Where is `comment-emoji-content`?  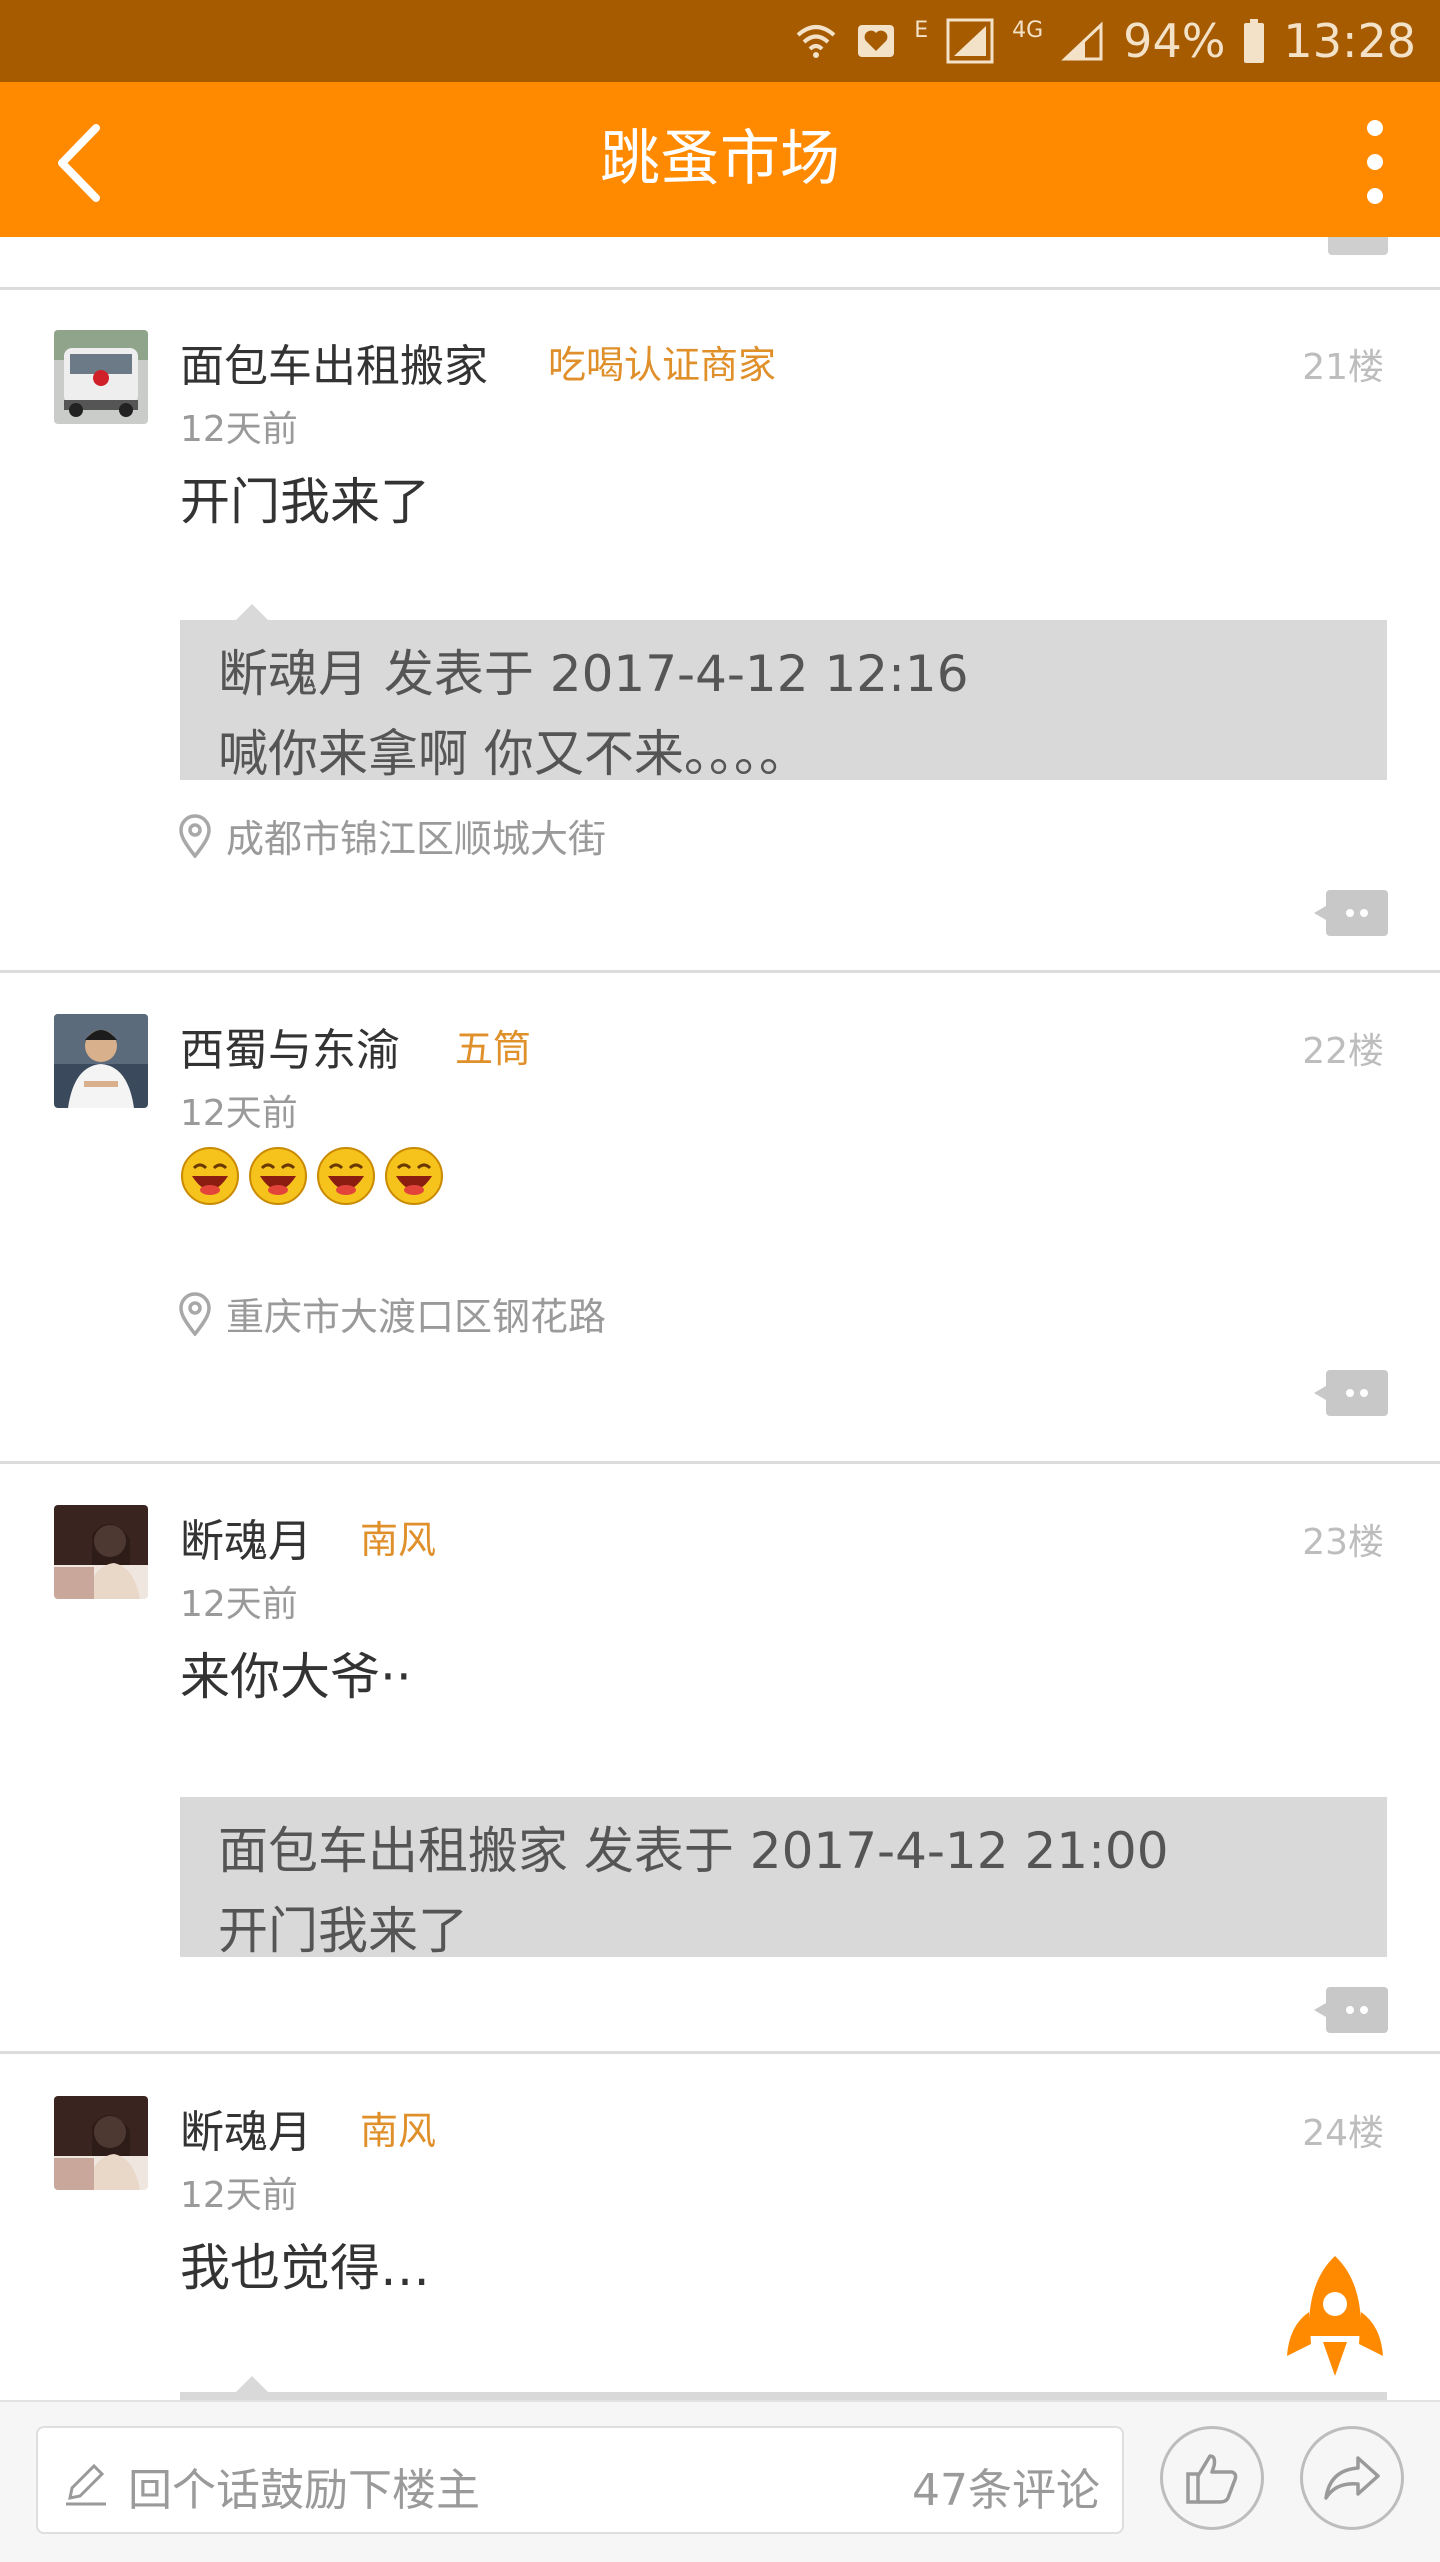
comment-emoji-content is located at coordinates (316, 1182).